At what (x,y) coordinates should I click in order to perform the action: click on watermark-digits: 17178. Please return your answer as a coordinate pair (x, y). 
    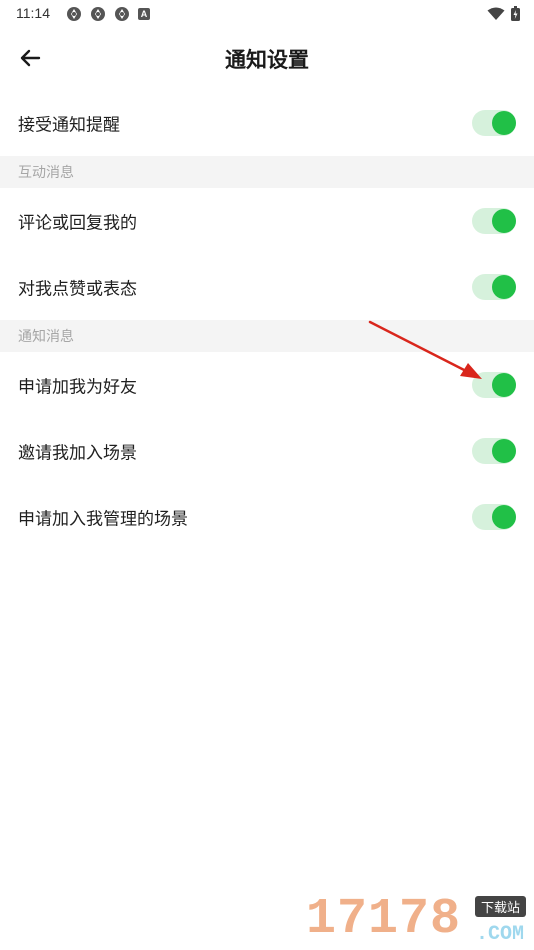
    Looking at the image, I should click on (384, 919).